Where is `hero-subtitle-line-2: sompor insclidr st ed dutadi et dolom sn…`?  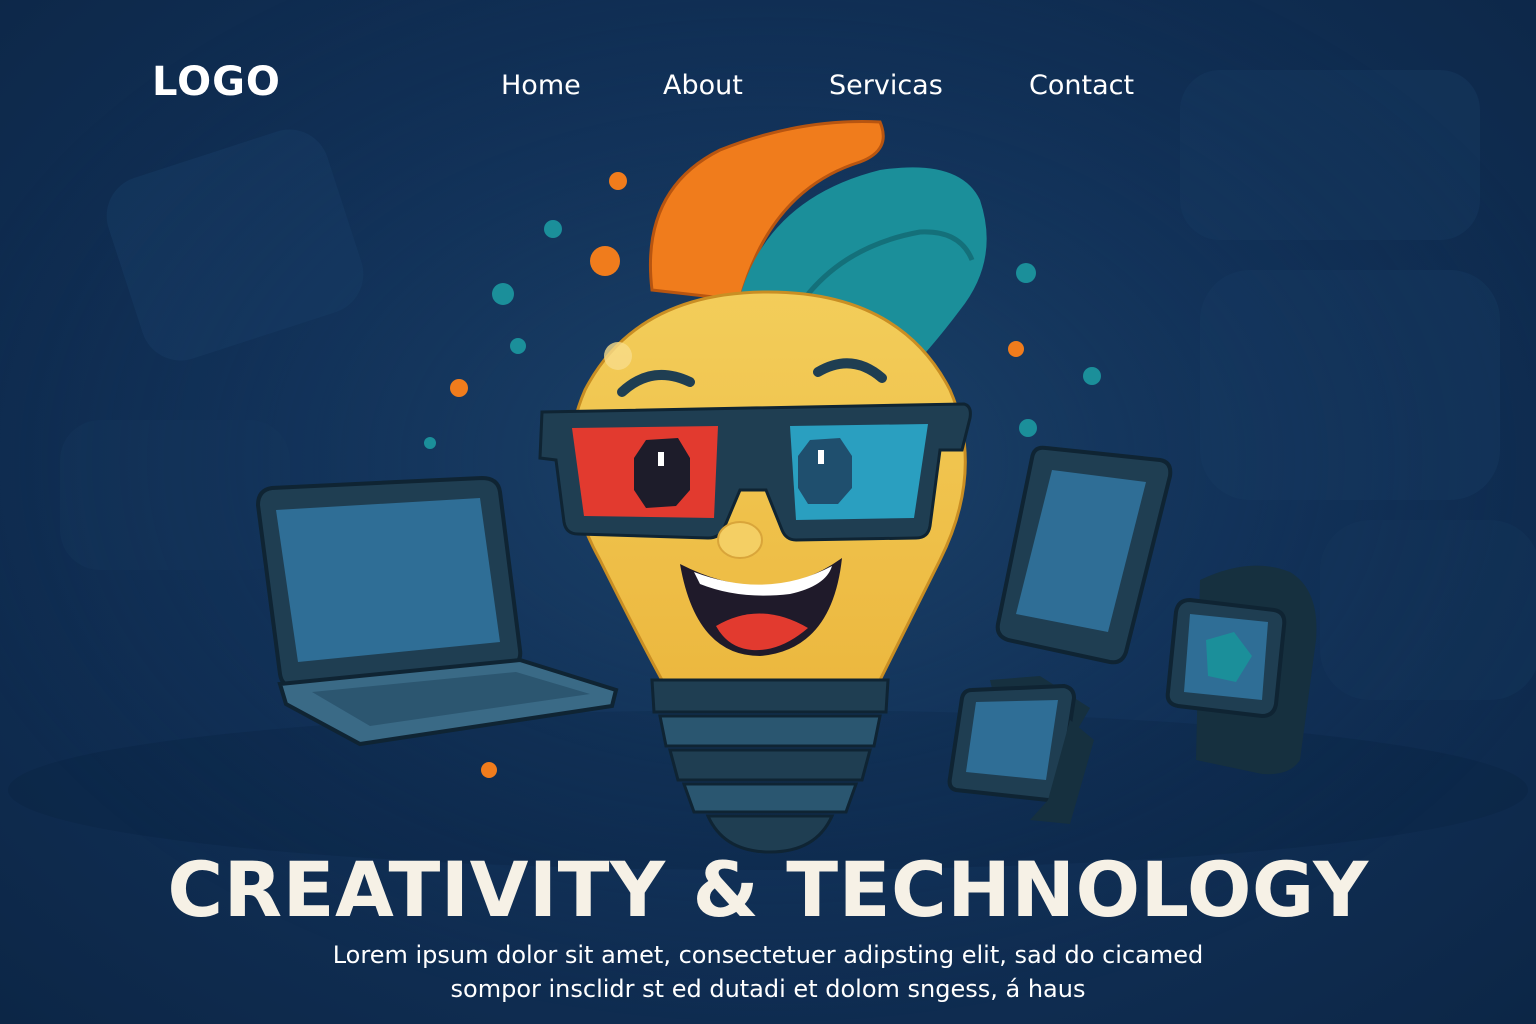 hero-subtitle-line-2: sompor insclidr st ed dutadi et dolom sn… is located at coordinates (768, 989).